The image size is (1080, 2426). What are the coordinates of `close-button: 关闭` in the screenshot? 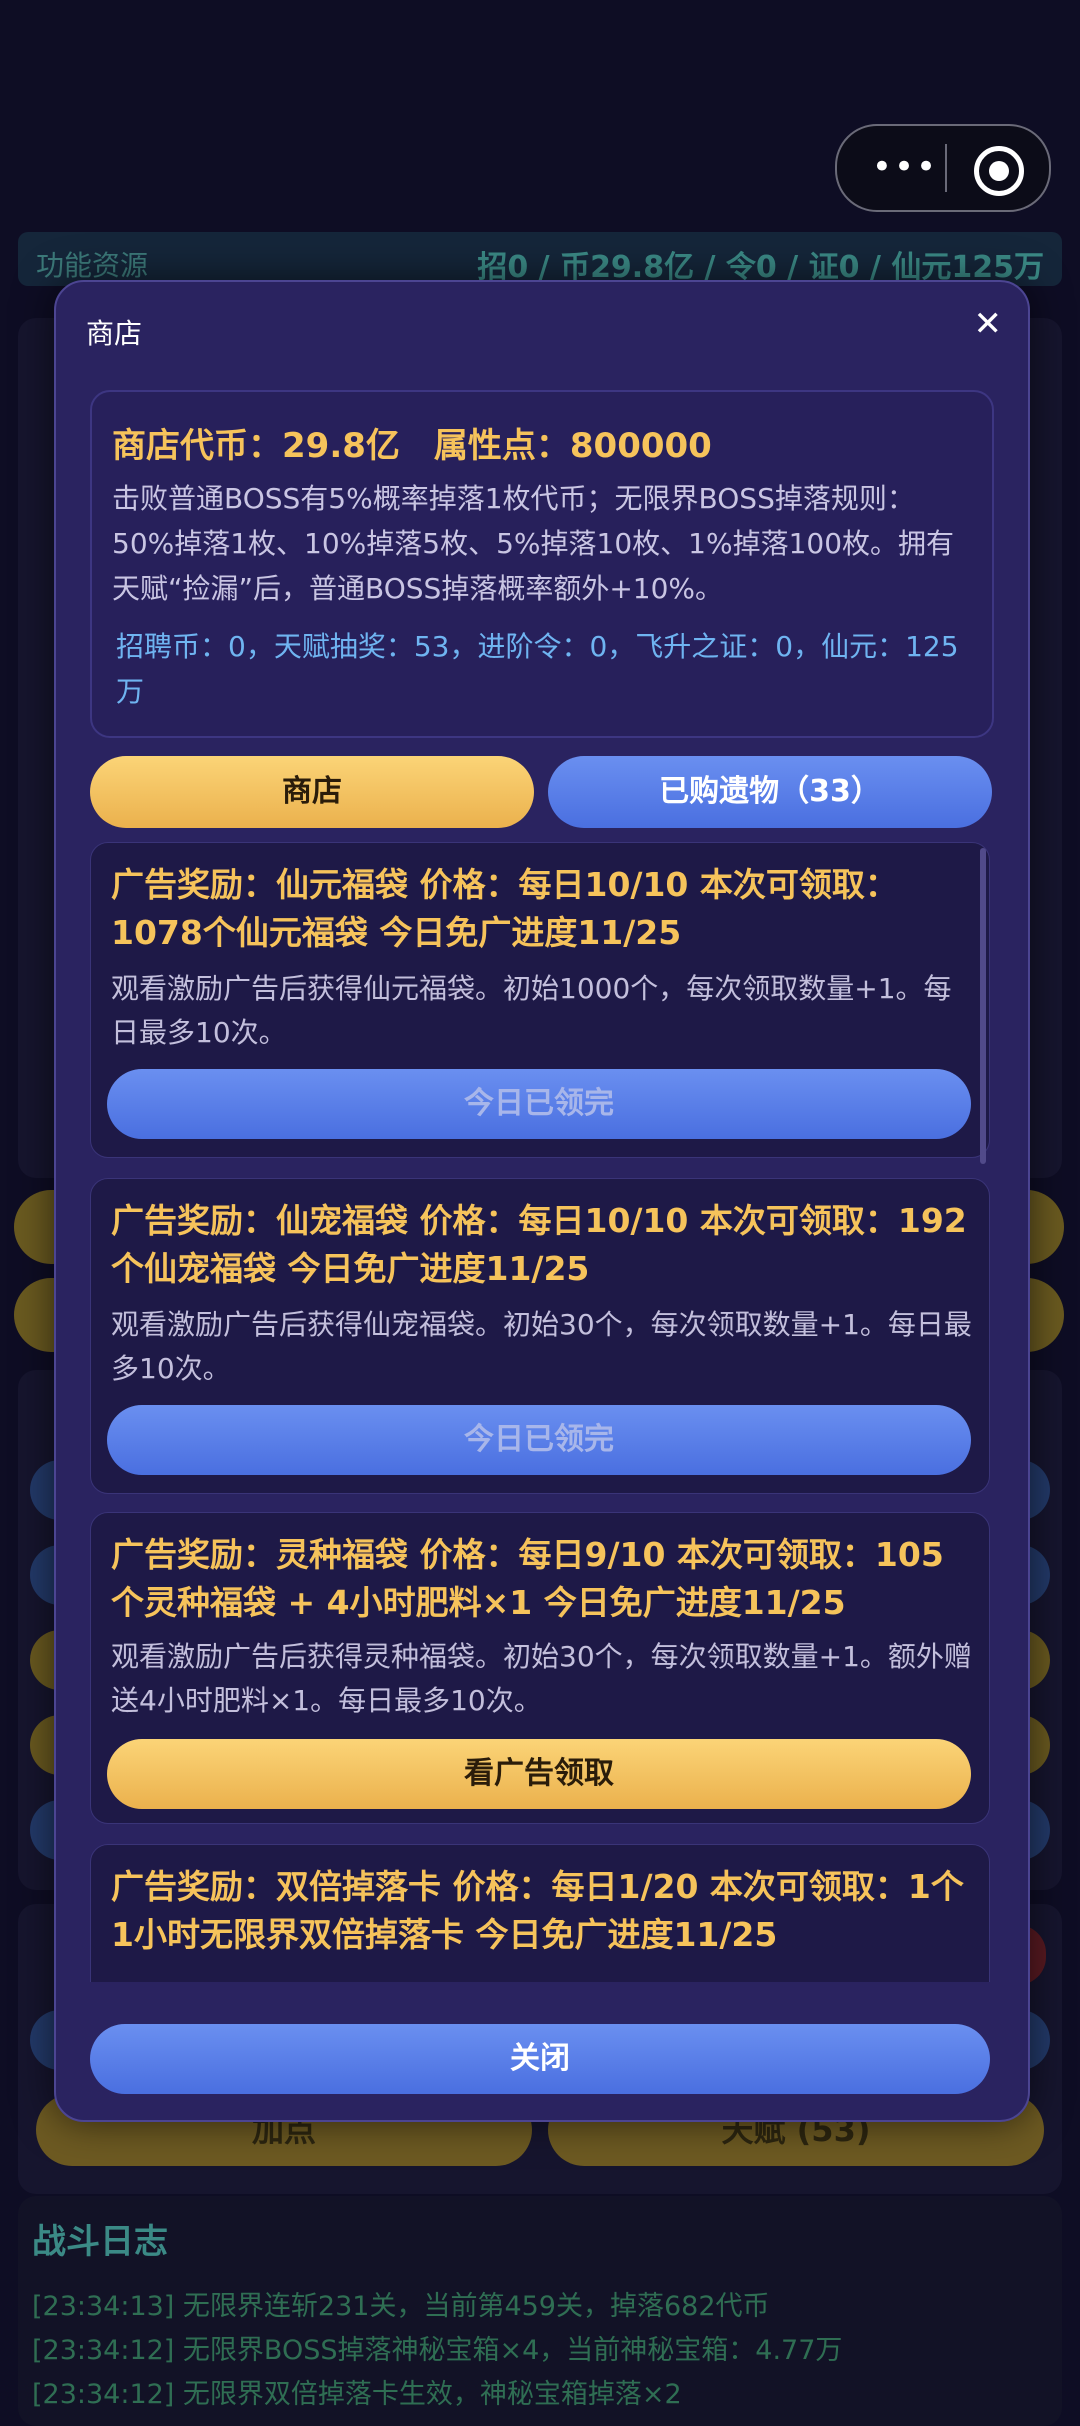 It's located at (540, 2059).